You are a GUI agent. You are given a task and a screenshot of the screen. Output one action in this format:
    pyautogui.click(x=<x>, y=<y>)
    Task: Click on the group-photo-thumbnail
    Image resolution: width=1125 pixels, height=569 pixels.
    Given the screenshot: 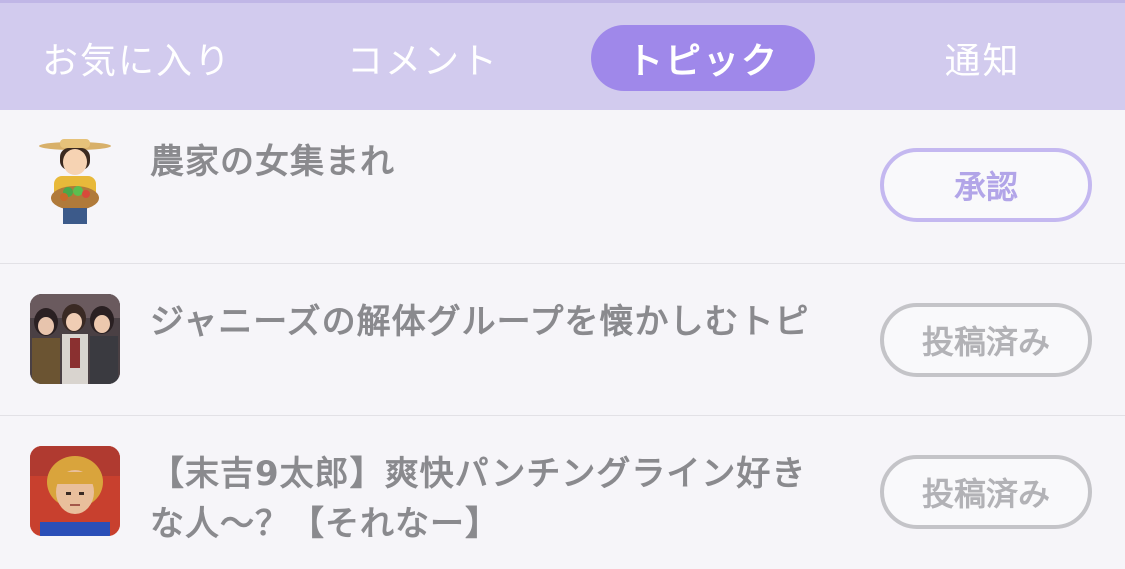 What is the action you would take?
    pyautogui.click(x=75, y=339)
    